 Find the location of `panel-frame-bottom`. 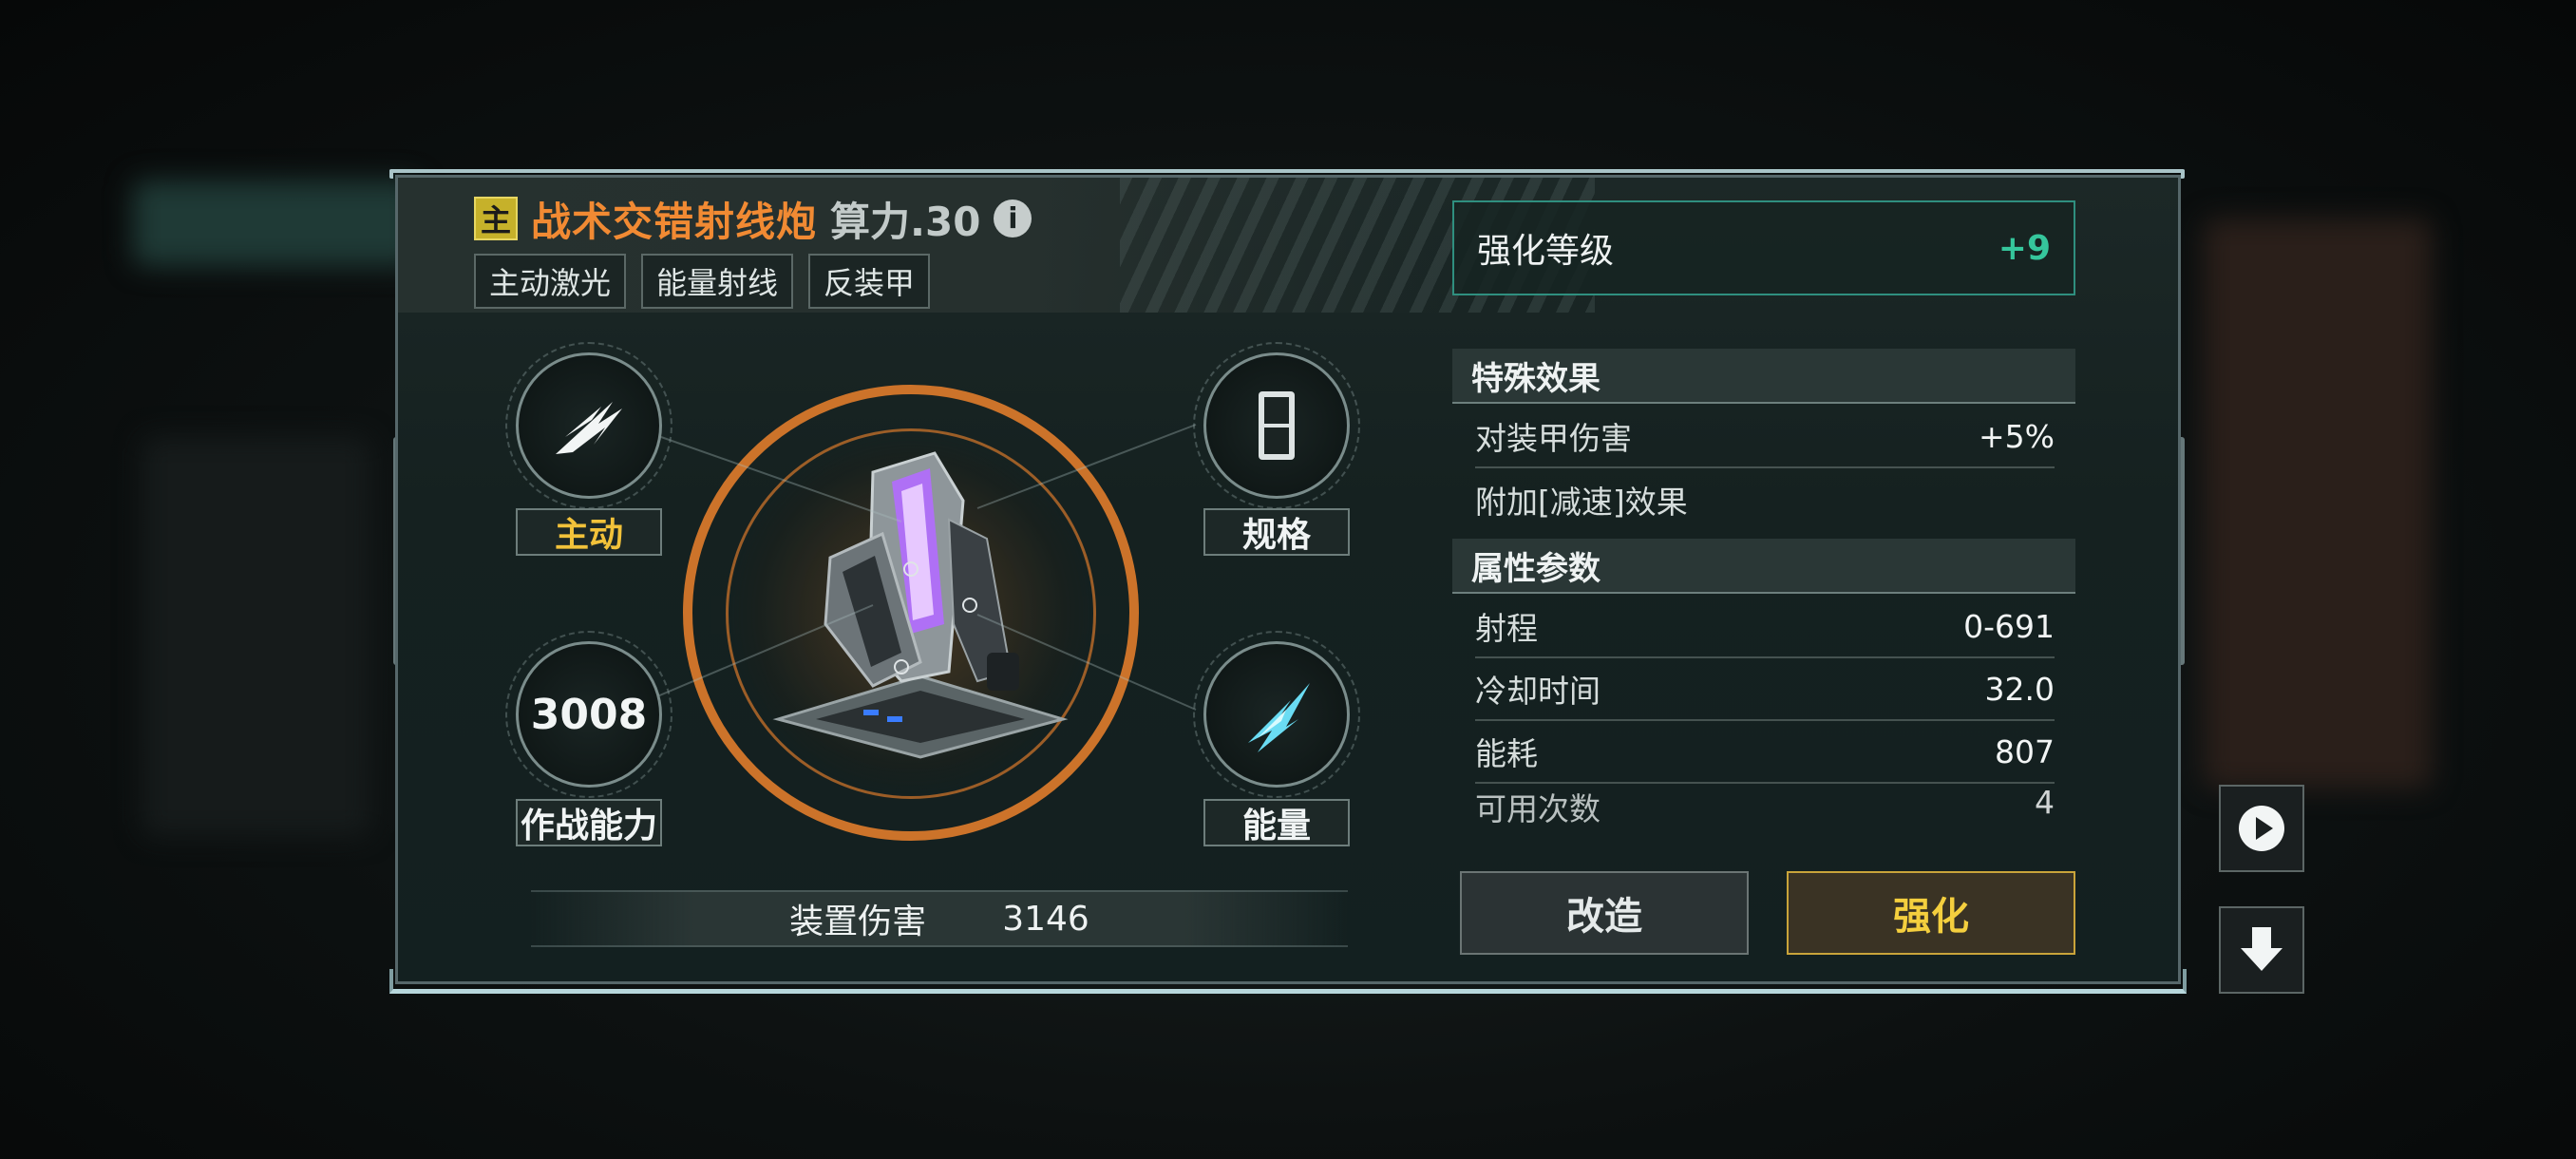

panel-frame-bottom is located at coordinates (1288, 981).